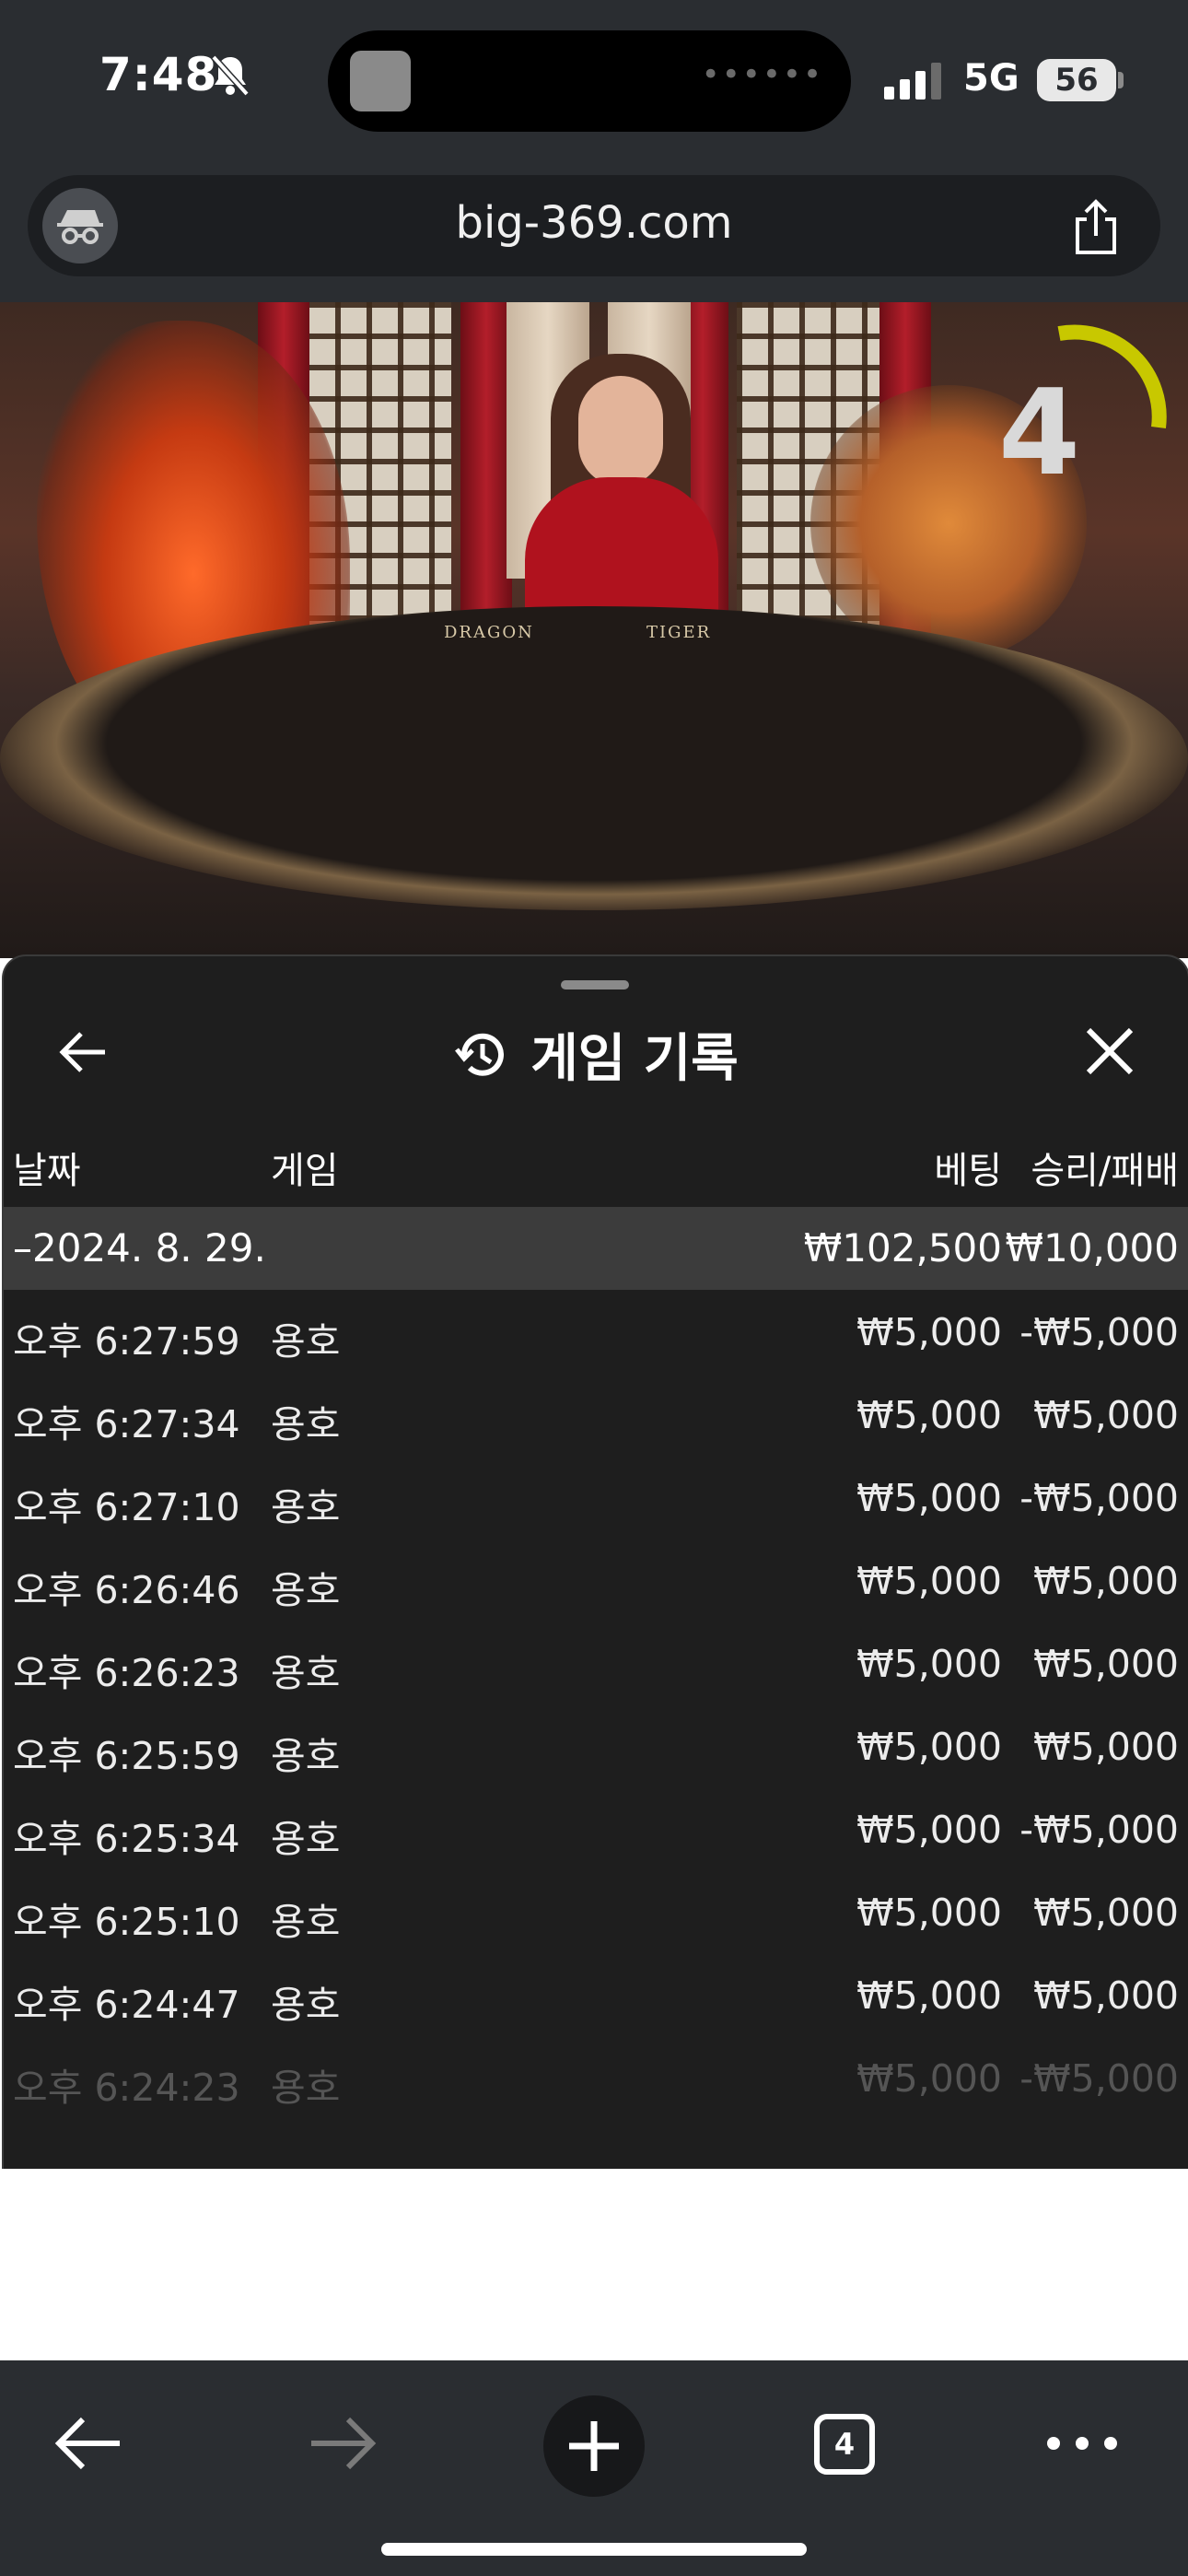 The width and height of the screenshot is (1188, 2576). I want to click on history-row: 오후 6:24:47 용호 ₩5,000 ₩5,000, so click(596, 1996).